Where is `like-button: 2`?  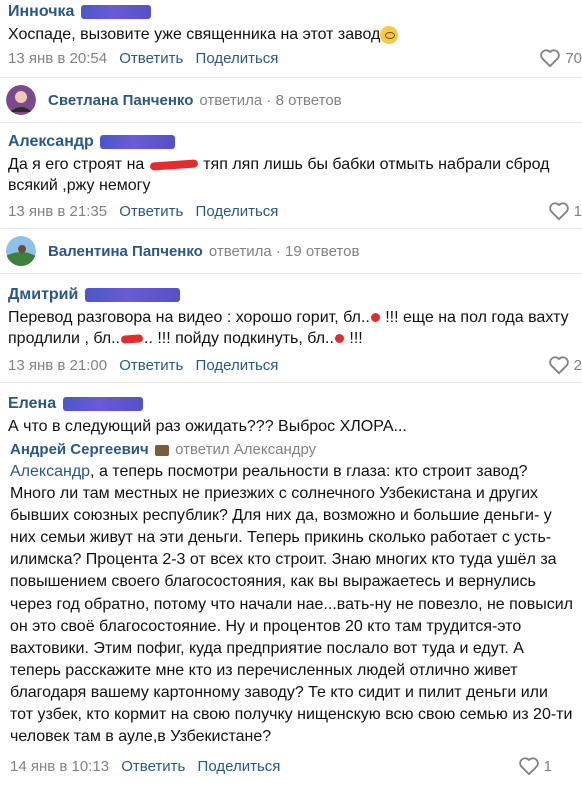
like-button: 2 is located at coordinates (565, 365).